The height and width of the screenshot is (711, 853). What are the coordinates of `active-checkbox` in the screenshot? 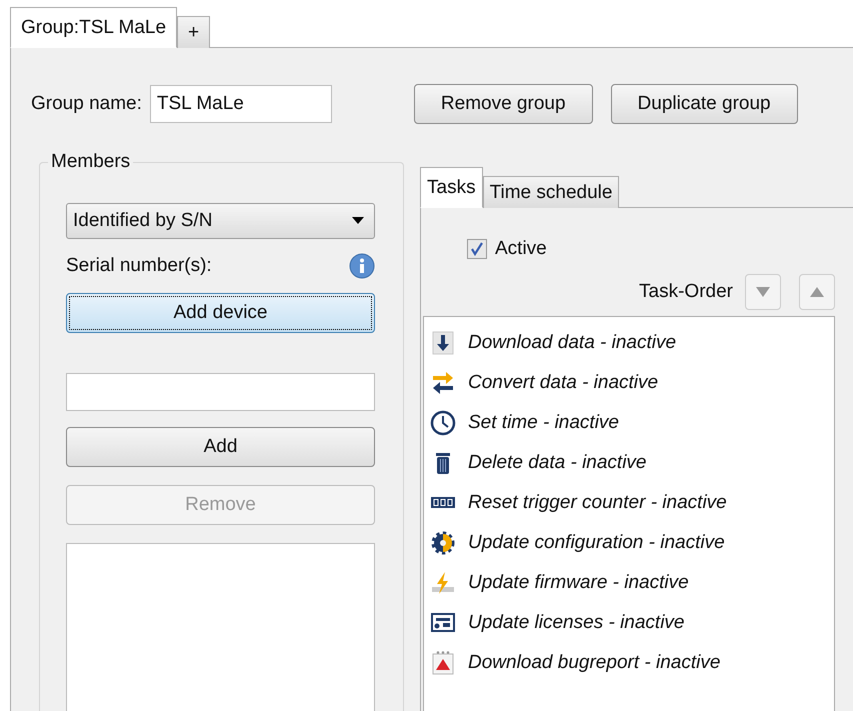 It's located at (477, 249).